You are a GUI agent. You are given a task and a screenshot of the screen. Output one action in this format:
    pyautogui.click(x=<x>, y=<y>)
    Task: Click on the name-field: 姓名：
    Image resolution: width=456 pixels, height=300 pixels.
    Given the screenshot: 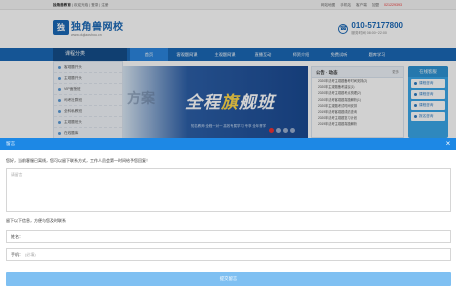 What is the action you would take?
    pyautogui.click(x=228, y=236)
    